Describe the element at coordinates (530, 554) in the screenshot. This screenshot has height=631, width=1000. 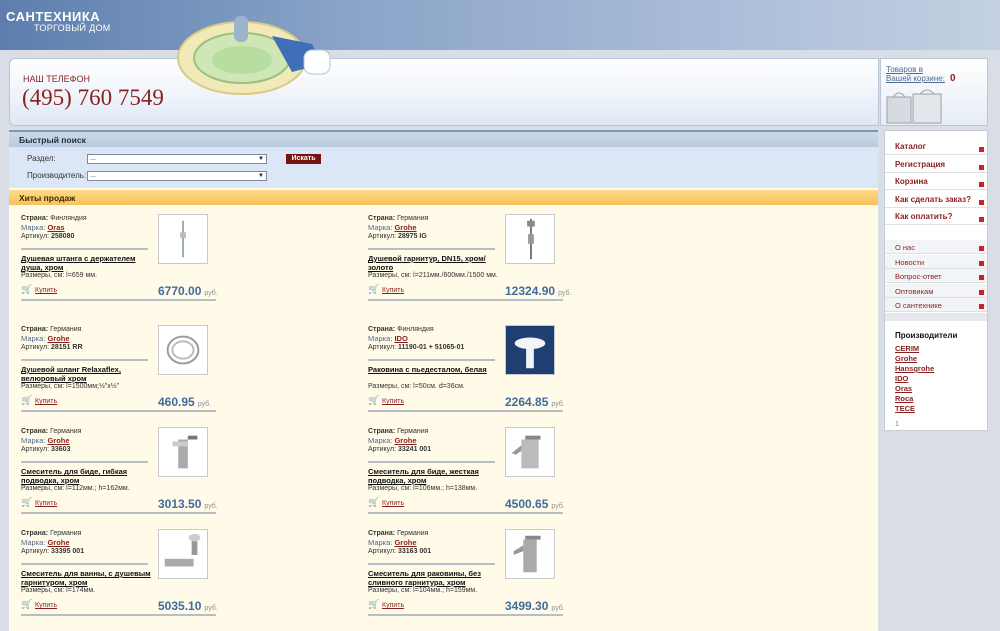
I see `basin-mixer-image` at that location.